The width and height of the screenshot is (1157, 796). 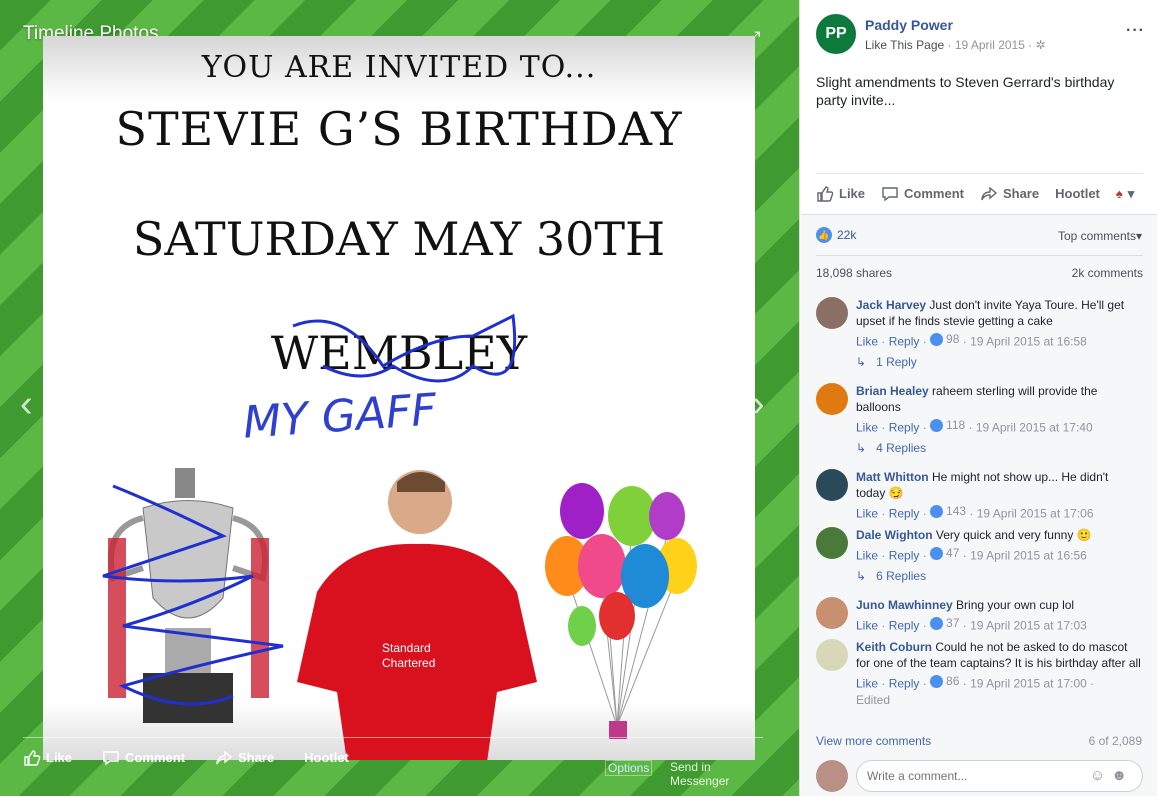 What do you see at coordinates (979, 776) in the screenshot?
I see `comment-composer: ☺☻` at bounding box center [979, 776].